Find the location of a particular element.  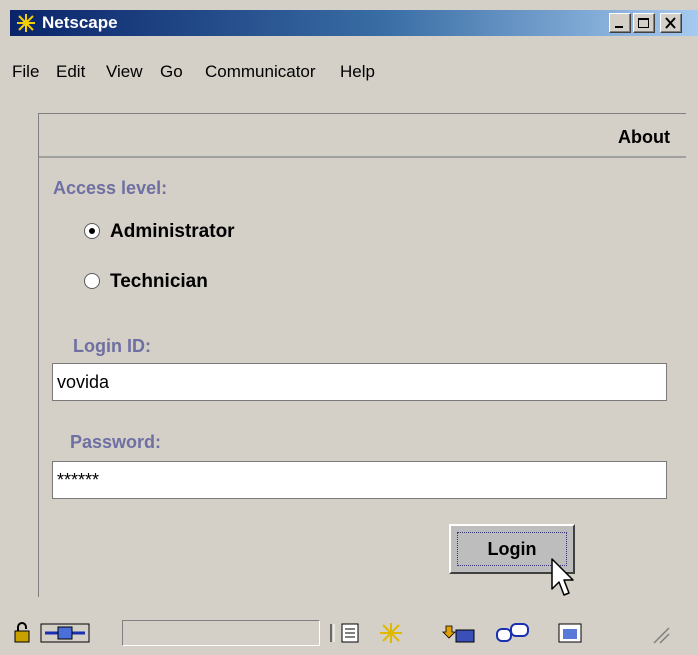

maximize-button is located at coordinates (644, 23).